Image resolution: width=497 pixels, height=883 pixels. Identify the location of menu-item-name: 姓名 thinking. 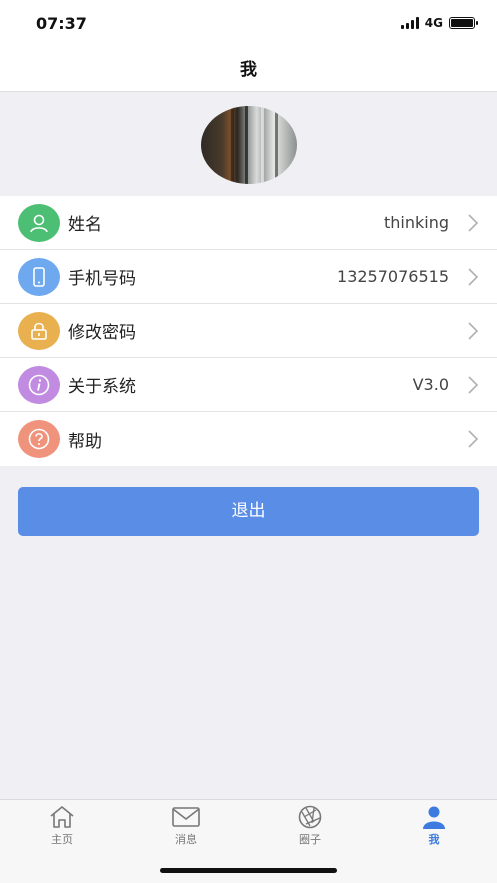
(248, 223).